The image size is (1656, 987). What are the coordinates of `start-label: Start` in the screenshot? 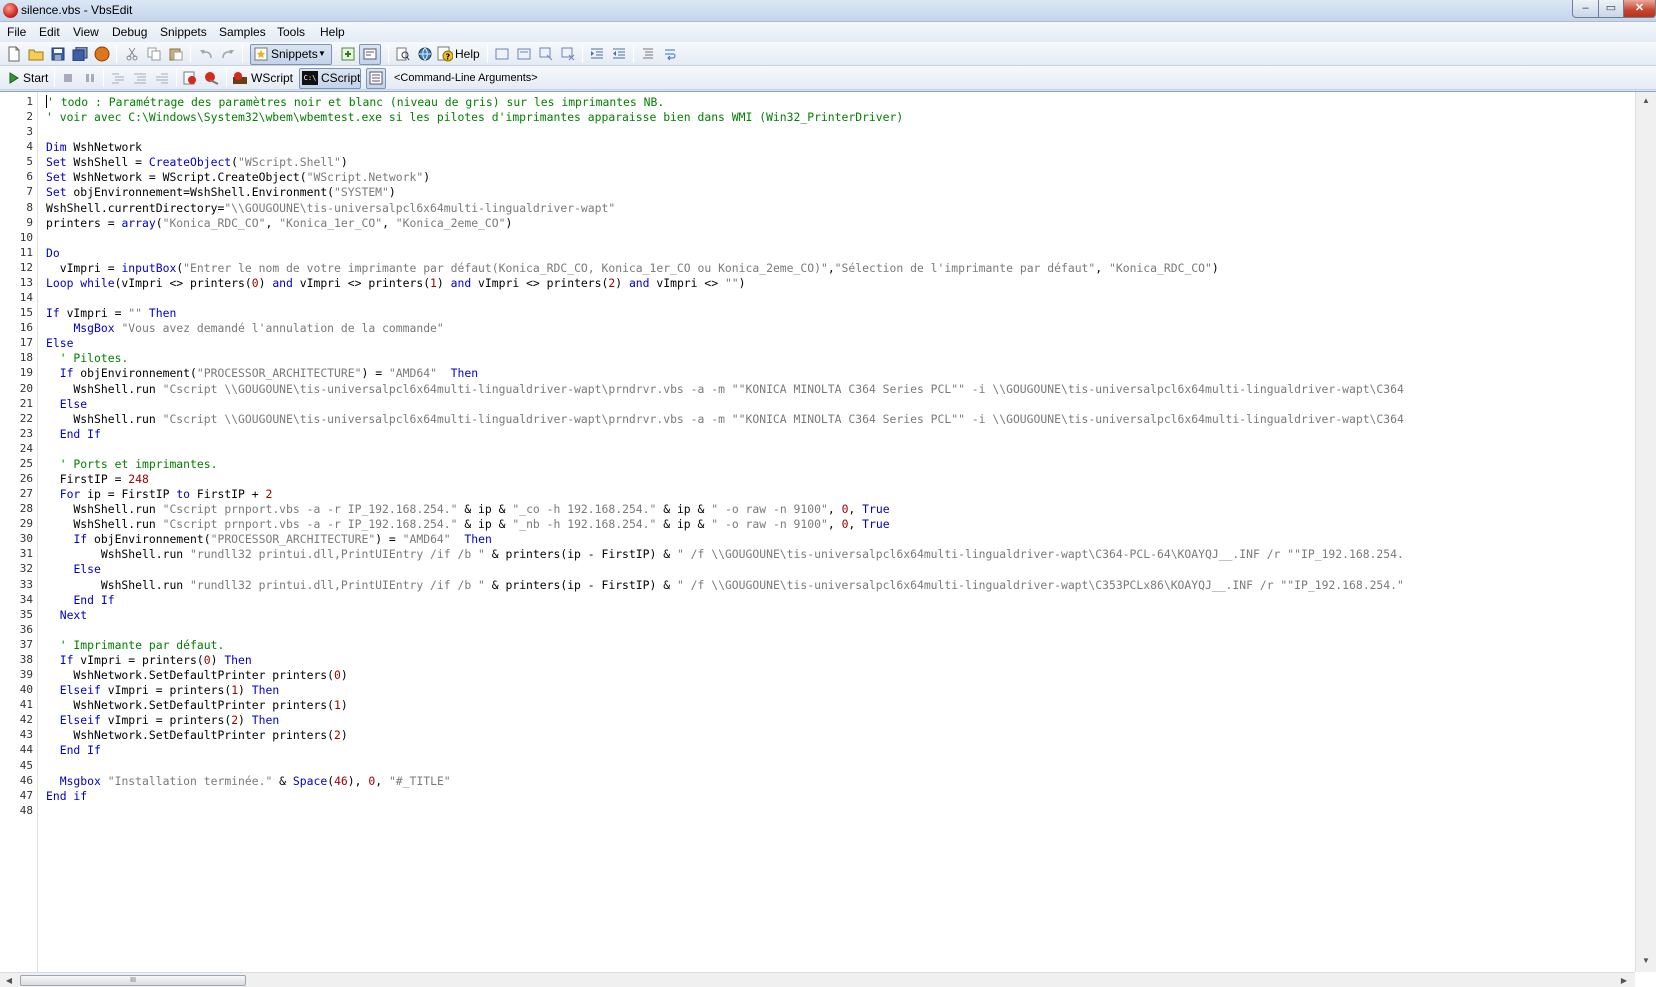 It's located at (35, 78).